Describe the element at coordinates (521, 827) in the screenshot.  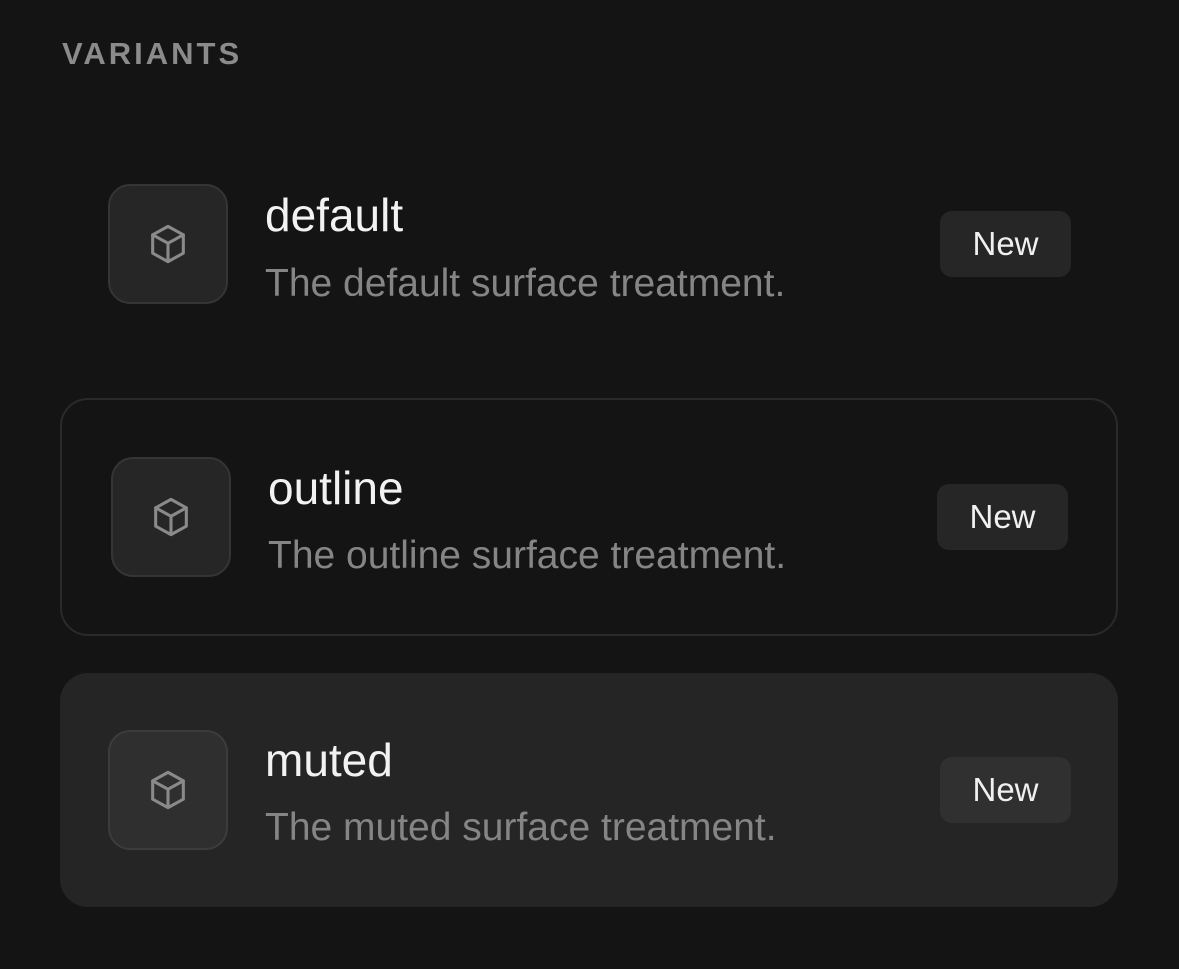
I see `variant-description: The muted surface treatment.` at that location.